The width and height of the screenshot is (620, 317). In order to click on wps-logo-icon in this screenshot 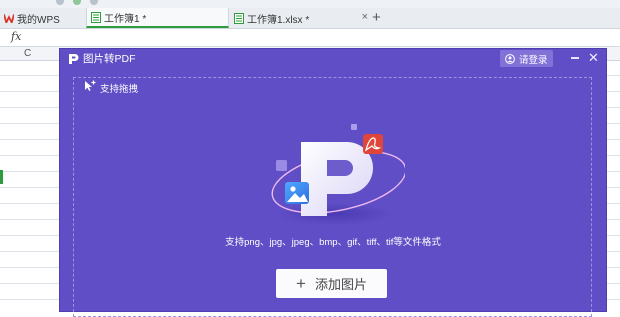, I will do `click(9, 18)`.